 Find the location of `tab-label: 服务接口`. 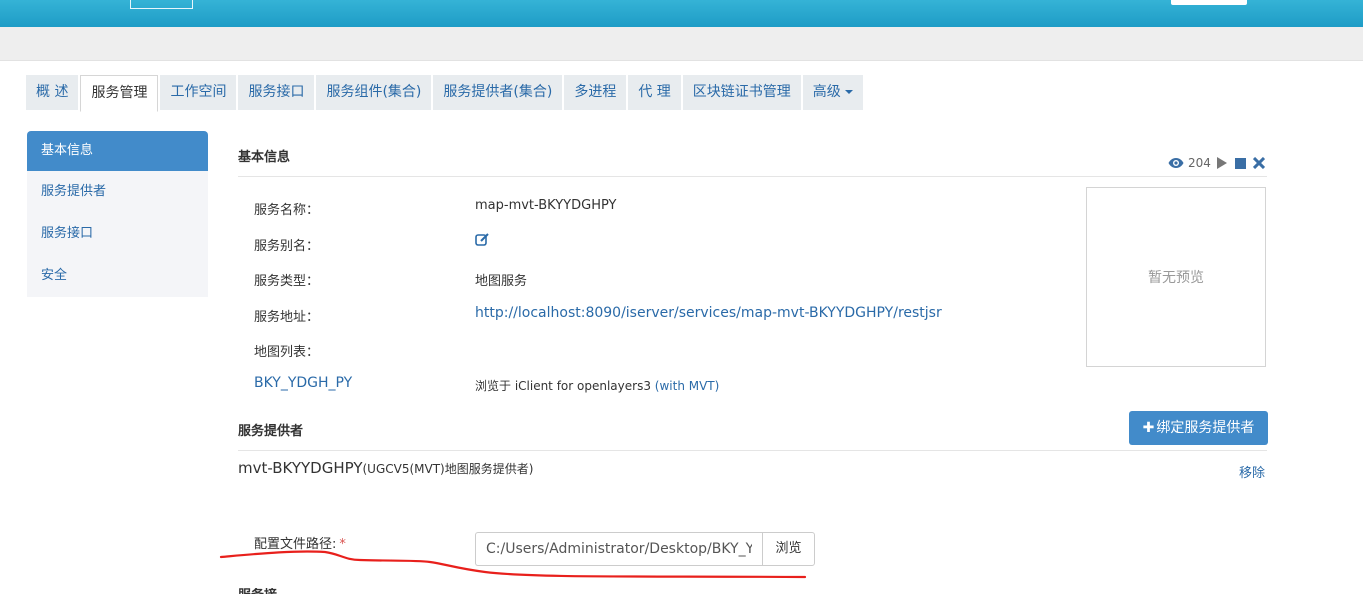

tab-label: 服务接口 is located at coordinates (276, 92).